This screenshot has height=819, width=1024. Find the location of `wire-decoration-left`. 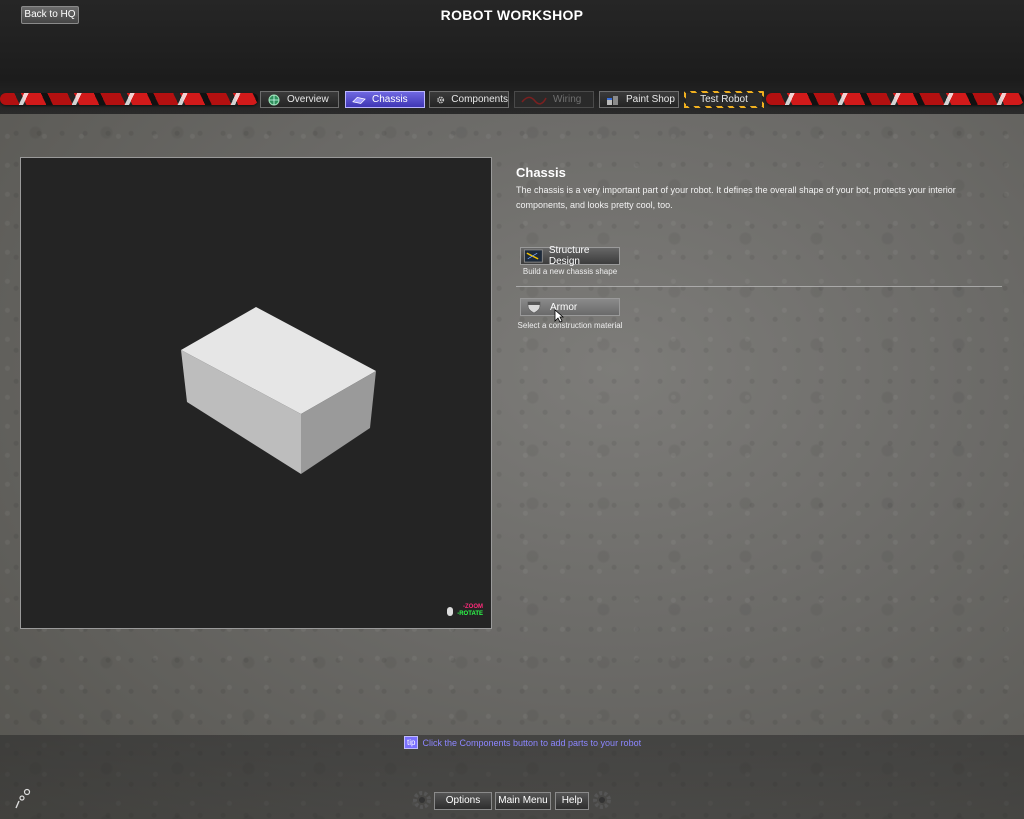

wire-decoration-left is located at coordinates (129, 99).